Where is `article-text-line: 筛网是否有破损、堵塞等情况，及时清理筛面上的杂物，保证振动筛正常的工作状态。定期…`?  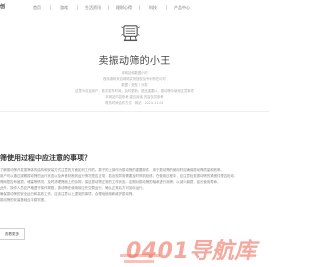 article-text-line: 筛网是否有破损、堵塞等情况，及时清理筛面上的杂物，保证振动筛正常的工作状态。定期… is located at coordinates (110, 182).